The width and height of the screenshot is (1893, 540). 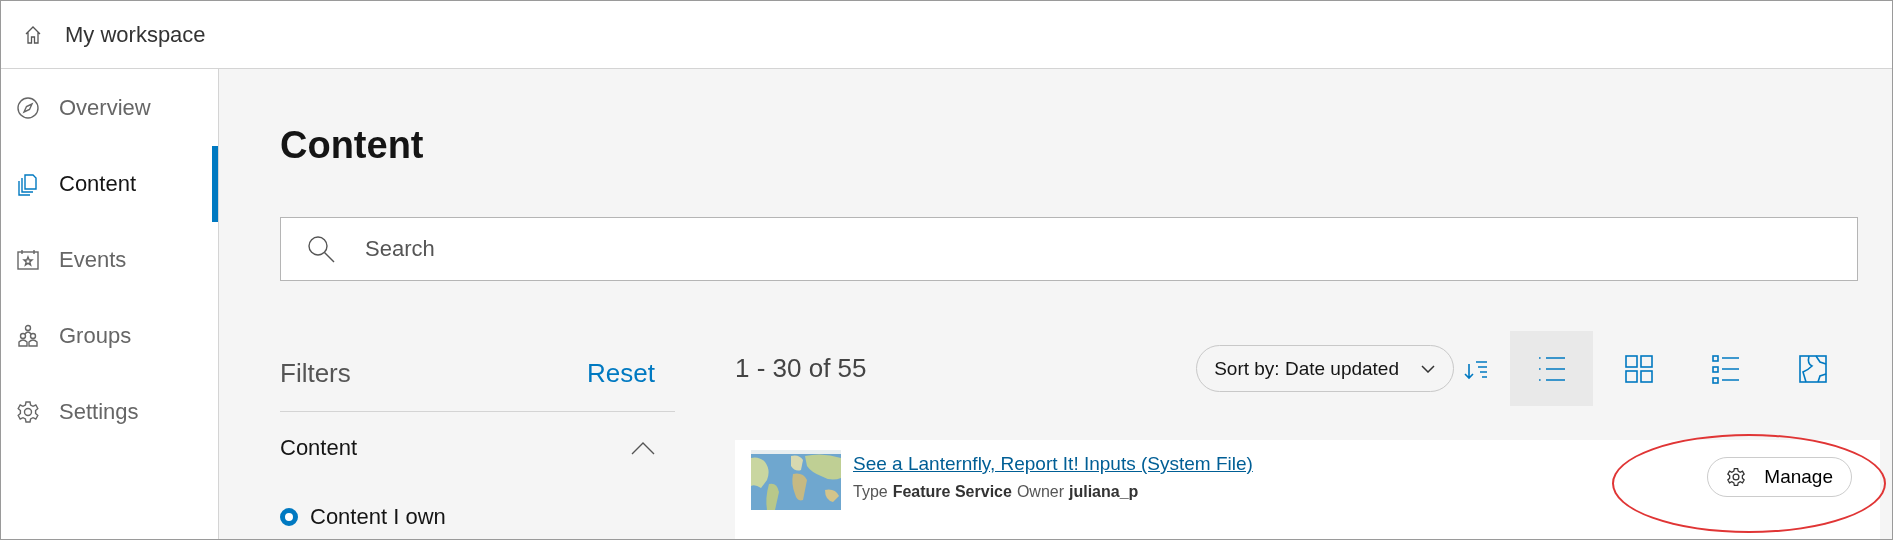 What do you see at coordinates (33, 34) in the screenshot?
I see `home-icon` at bounding box center [33, 34].